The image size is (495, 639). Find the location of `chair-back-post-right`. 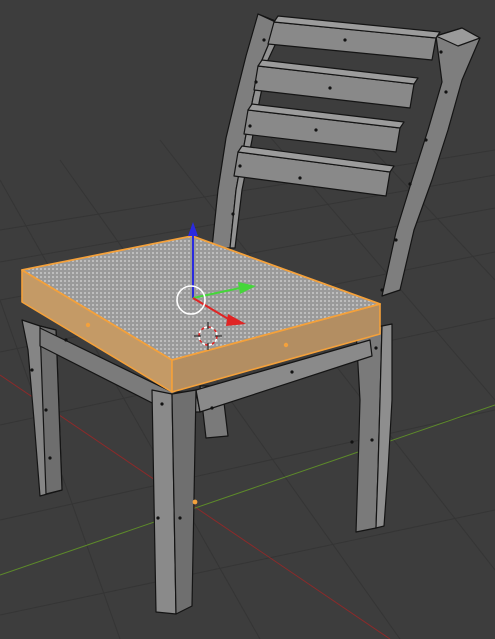

chair-back-post-right is located at coordinates (431, 162).